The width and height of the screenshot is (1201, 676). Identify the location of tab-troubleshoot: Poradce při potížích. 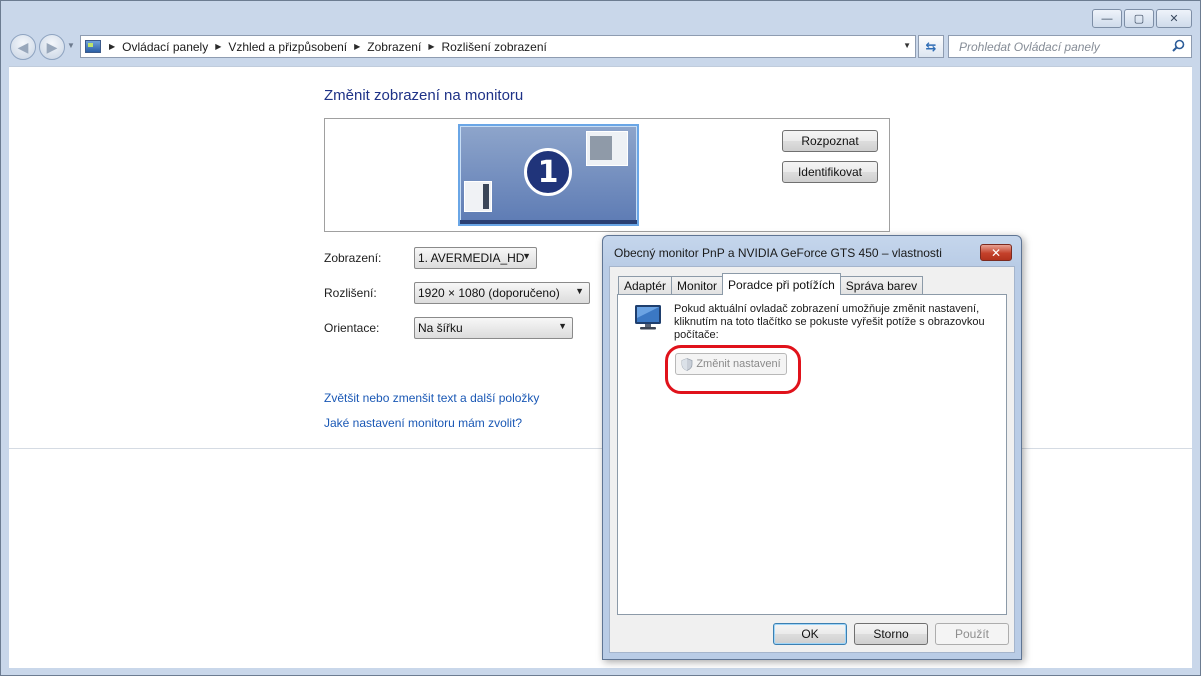
(781, 284).